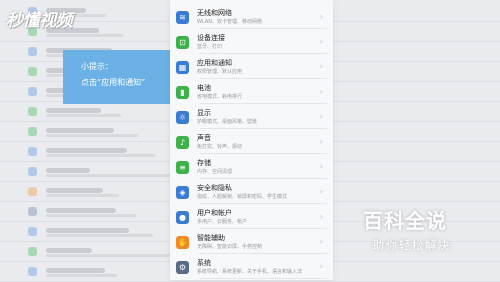 This screenshot has height=282, width=500. Describe the element at coordinates (97, 66) in the screenshot. I see `tip-title: 小提示：` at that location.